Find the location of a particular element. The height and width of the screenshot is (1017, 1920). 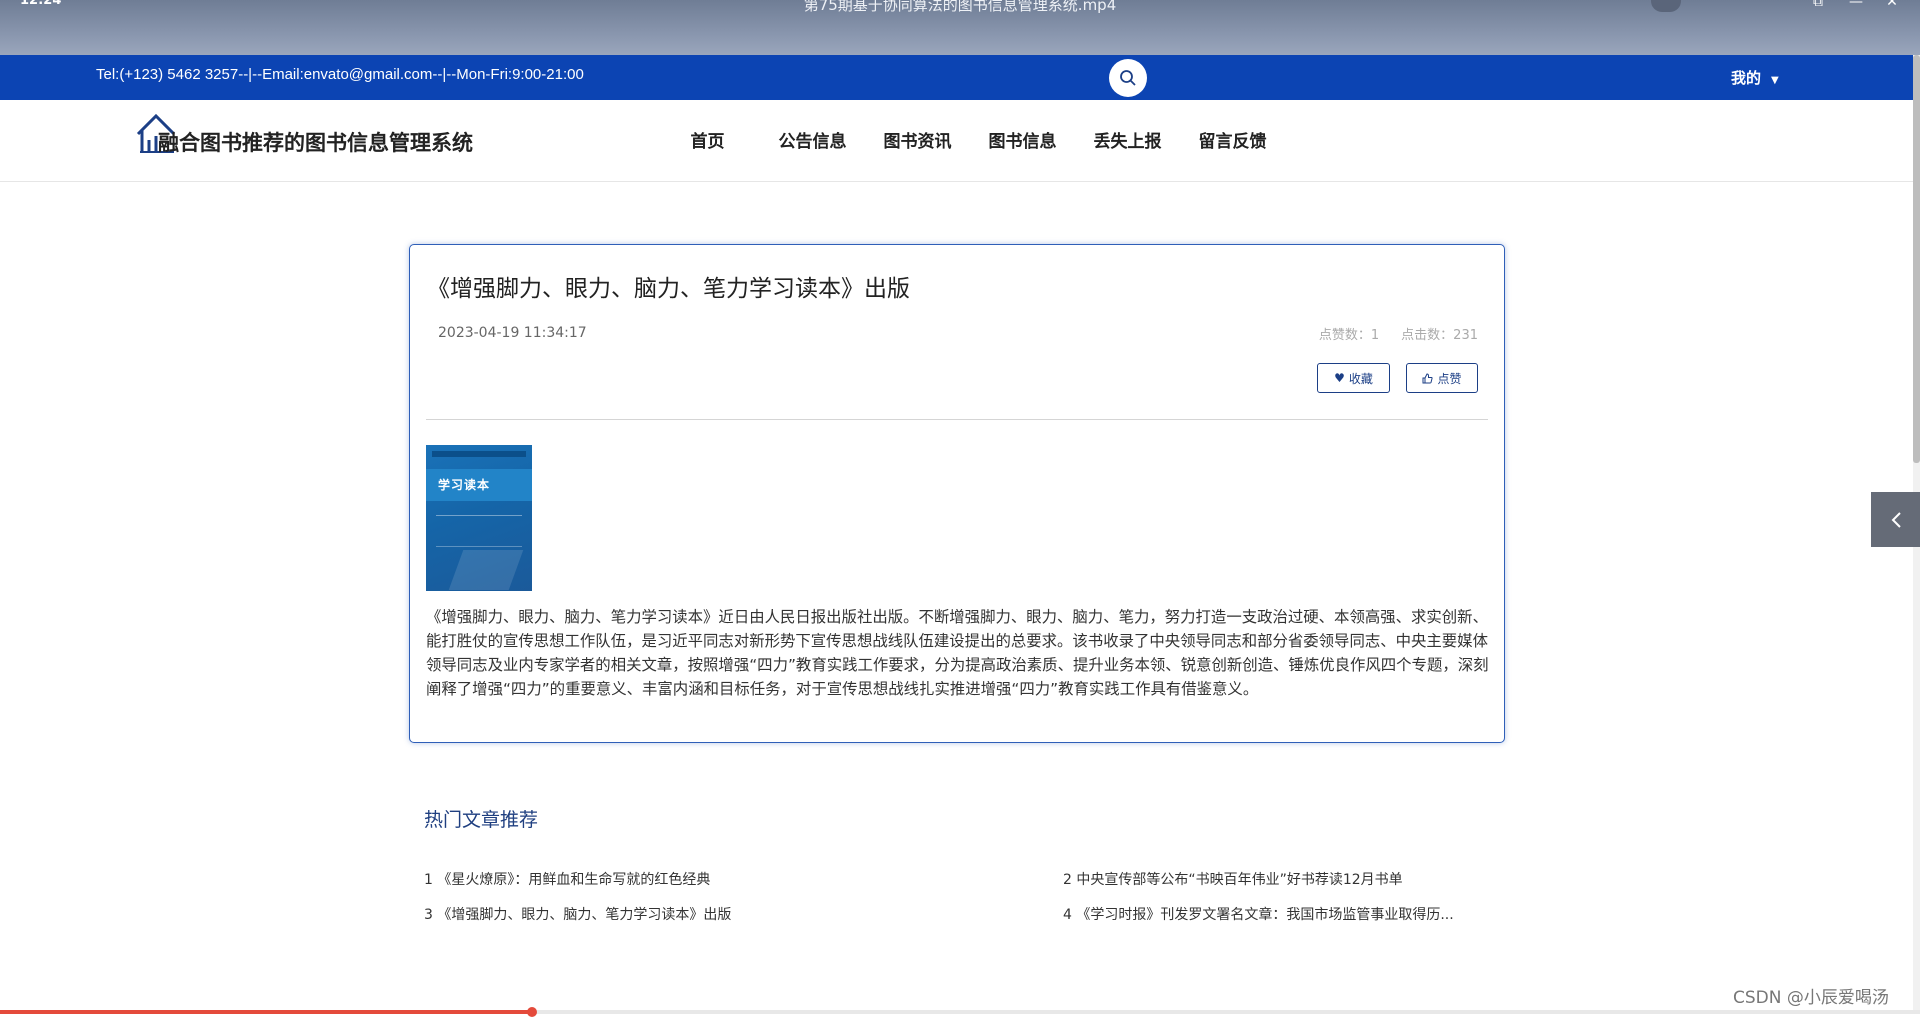

video-player-titlebar: 12:24 第75期基于协同算法的图书信息管理系统.mp4 ··· ⧉ — ✕ is located at coordinates (960, 27).